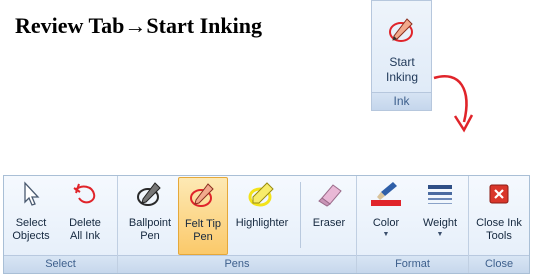 This screenshot has width=533, height=276. Describe the element at coordinates (401, 101) in the screenshot. I see `ink-group-label: Ink` at that location.